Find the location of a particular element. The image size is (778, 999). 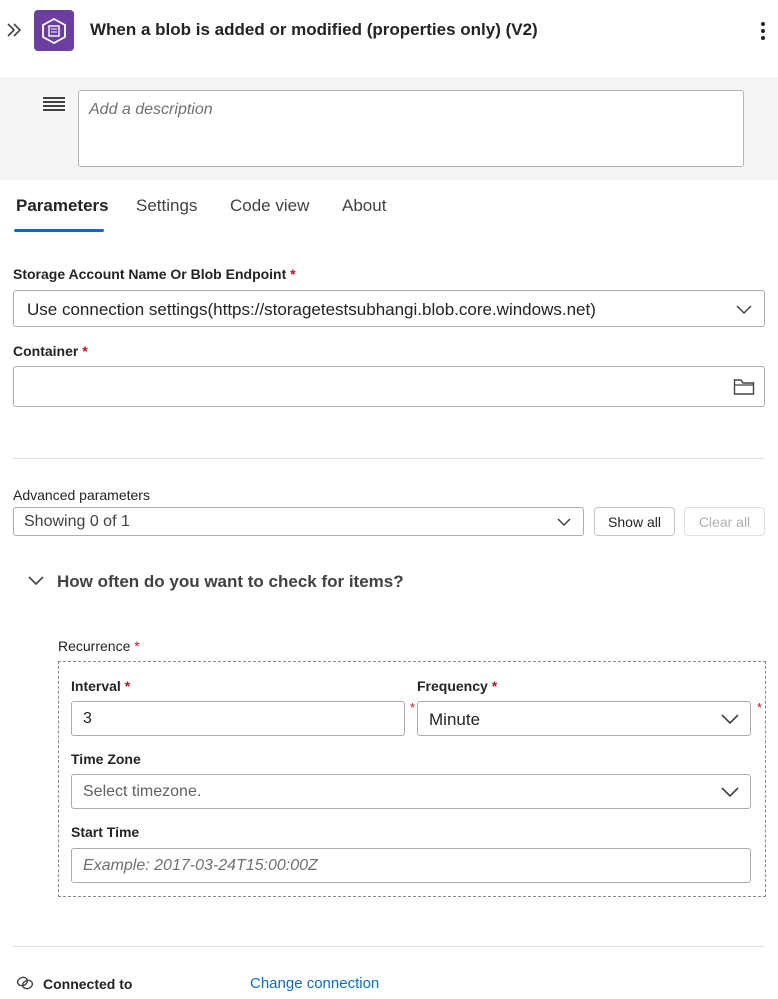

time-zone-select: Select timezone. is located at coordinates (411, 791).